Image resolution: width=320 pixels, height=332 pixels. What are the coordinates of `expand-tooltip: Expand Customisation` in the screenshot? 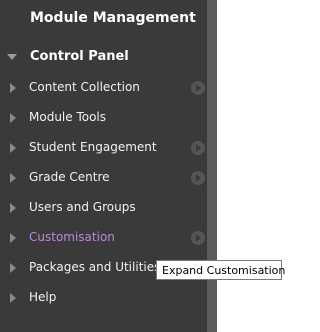 It's located at (221, 270).